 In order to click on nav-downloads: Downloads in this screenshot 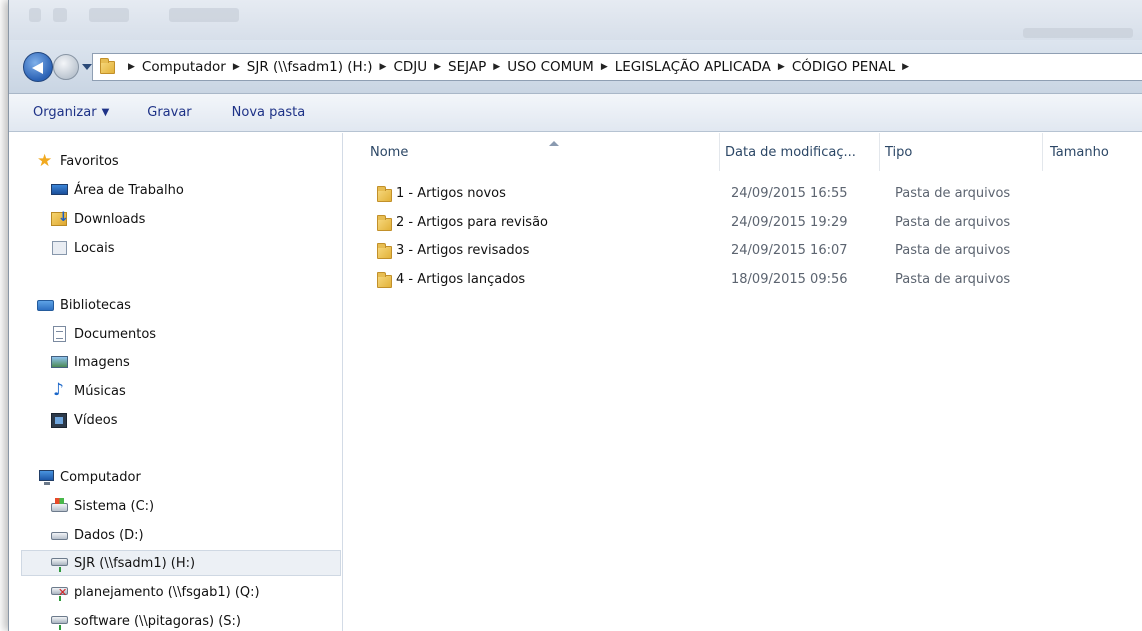, I will do `click(98, 219)`.